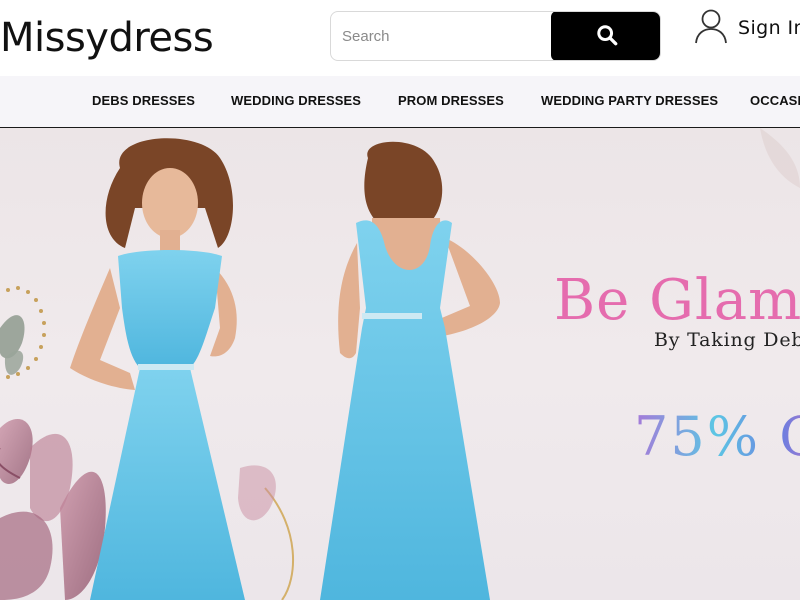  I want to click on banner-discount: 75% OFF, so click(717, 437).